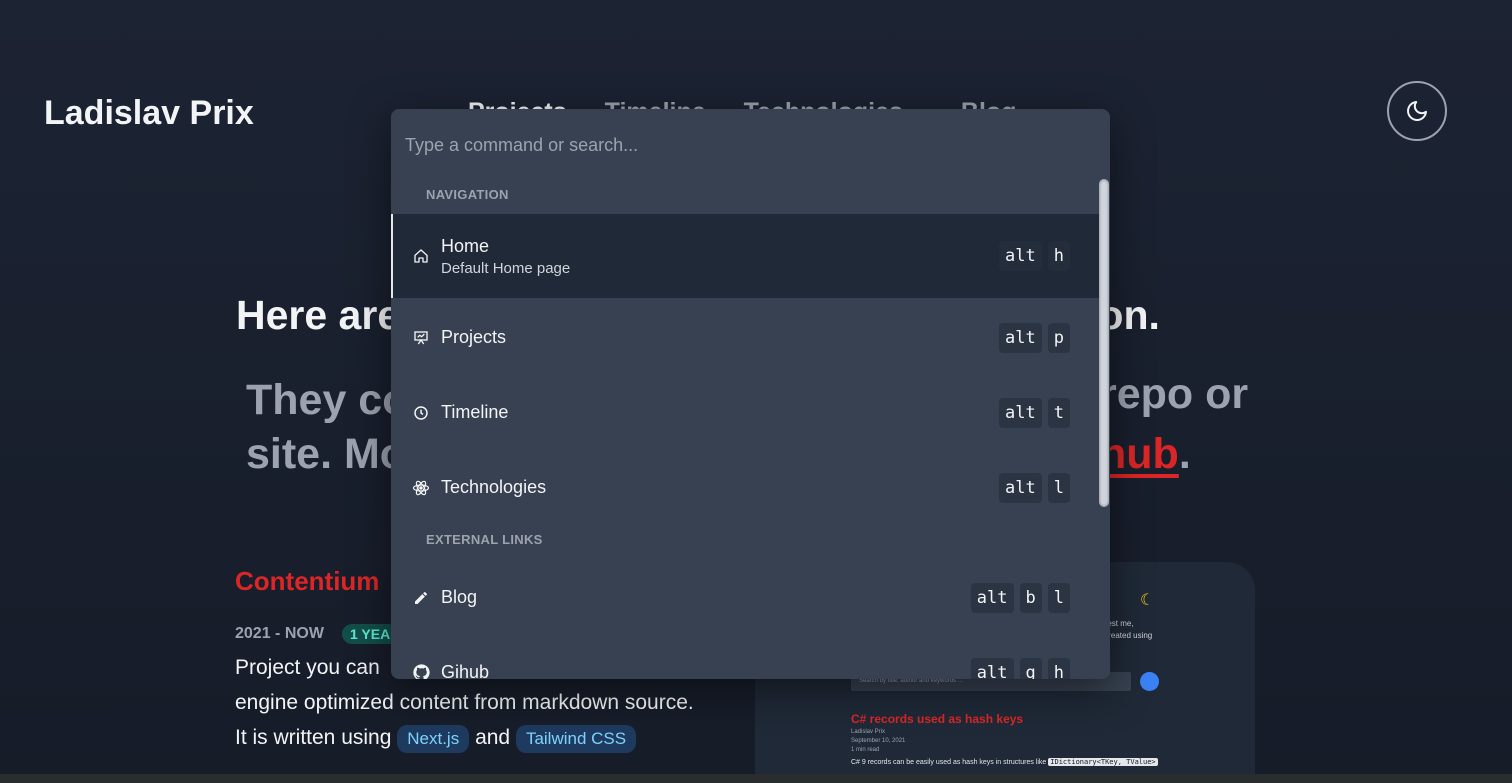  What do you see at coordinates (474, 337) in the screenshot?
I see `command-label: Projects` at bounding box center [474, 337].